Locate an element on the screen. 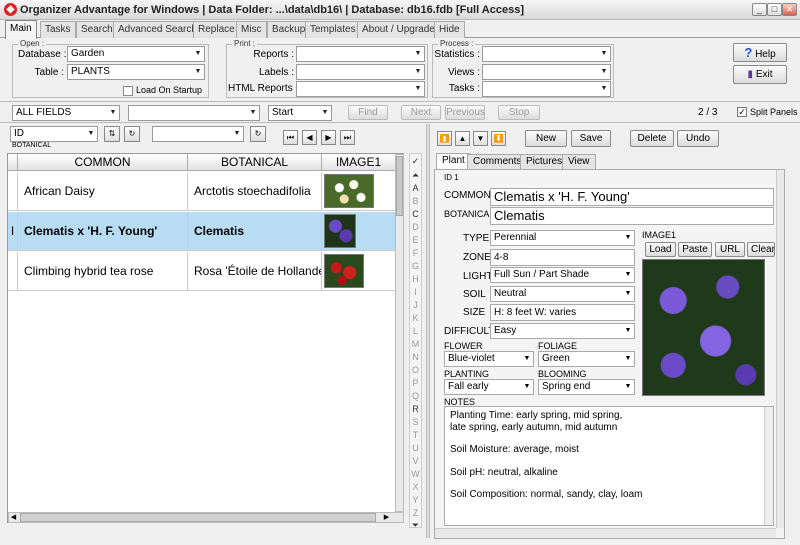  light-select: Full Sun / Part Shade ▼ is located at coordinates (562, 275).